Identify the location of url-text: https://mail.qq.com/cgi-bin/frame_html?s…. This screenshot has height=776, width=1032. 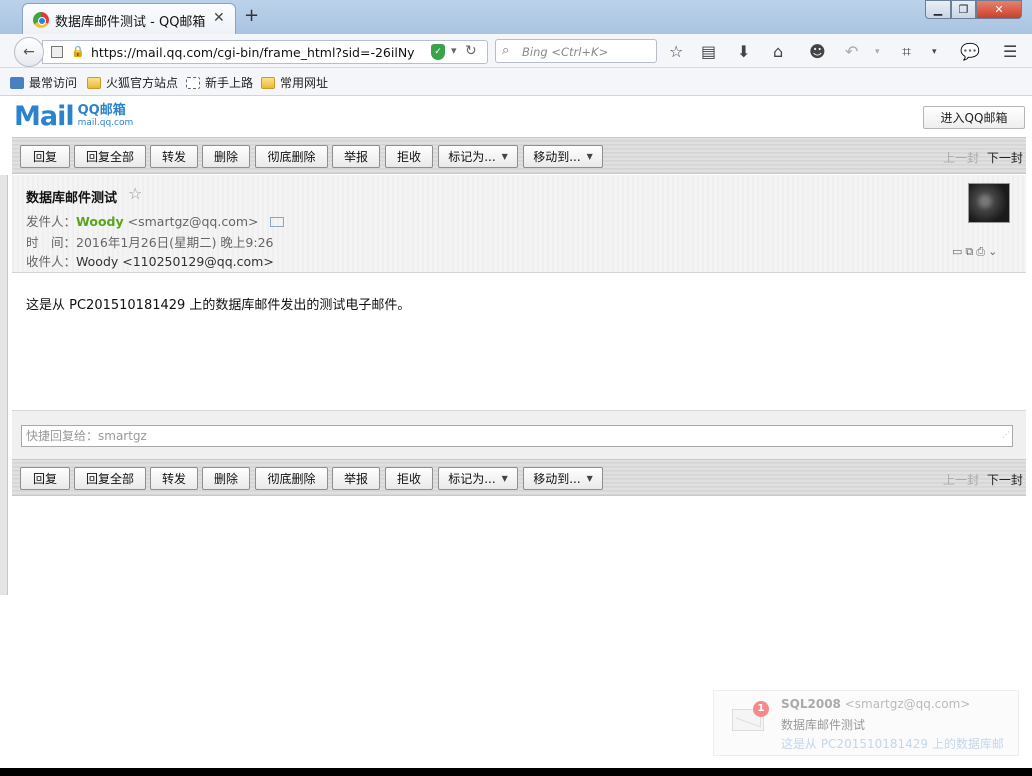
(253, 52).